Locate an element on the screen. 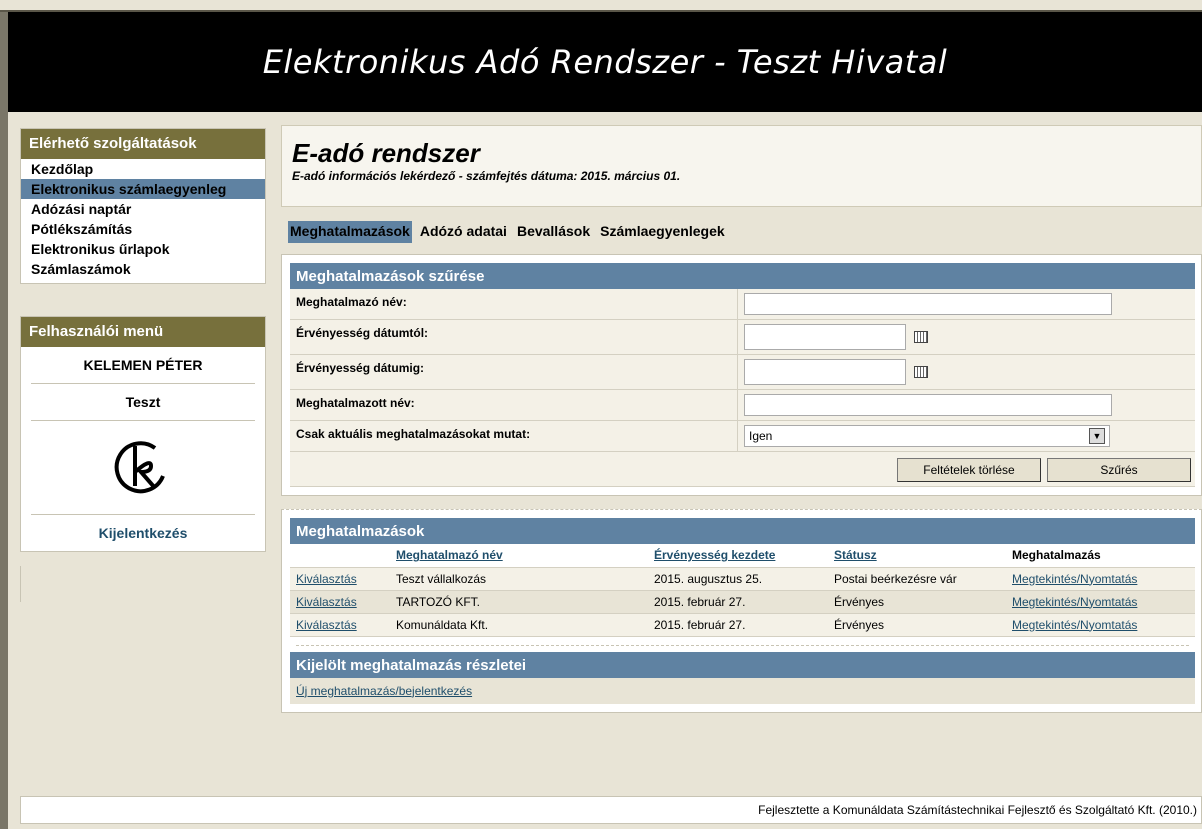 The height and width of the screenshot is (829, 1202). sidebar-item-electronic-forms: Elektronikus űrlapok is located at coordinates (143, 249).